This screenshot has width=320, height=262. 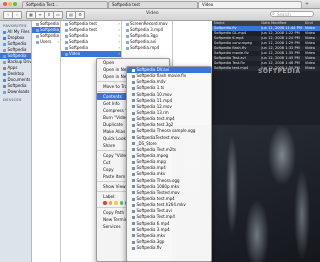 What do you see at coordinates (153, 4) in the screenshot?
I see `tab-softpedia-test-2: Softpedia test` at bounding box center [153, 4].